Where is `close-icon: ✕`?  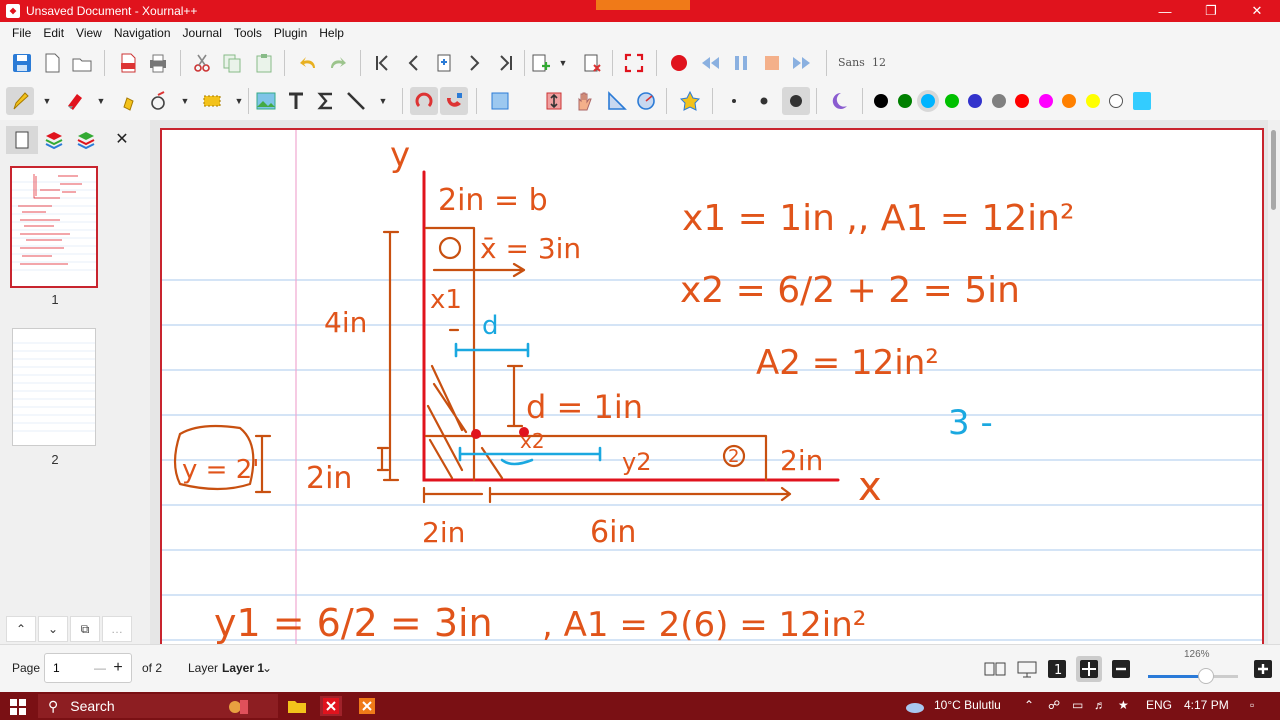
close-icon: ✕ is located at coordinates (122, 139).